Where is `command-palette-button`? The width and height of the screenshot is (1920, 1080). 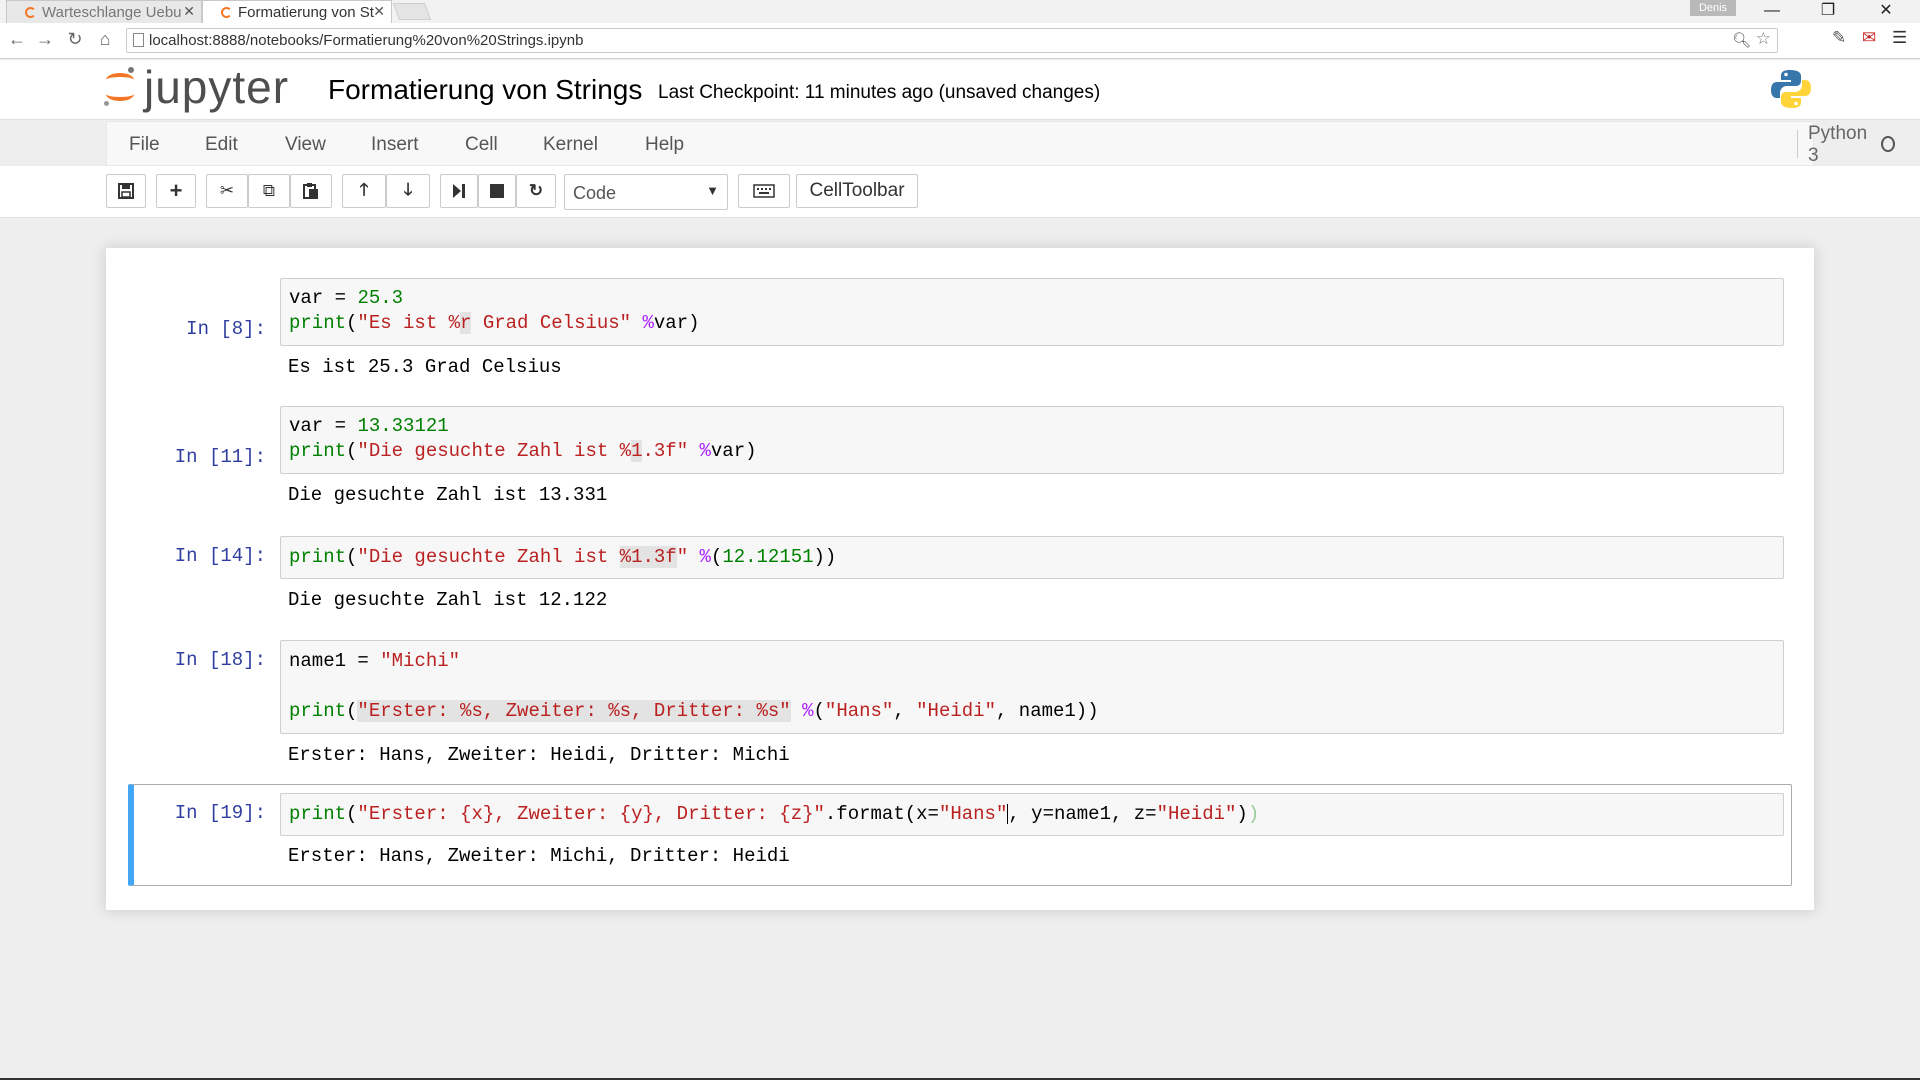
command-palette-button is located at coordinates (764, 191).